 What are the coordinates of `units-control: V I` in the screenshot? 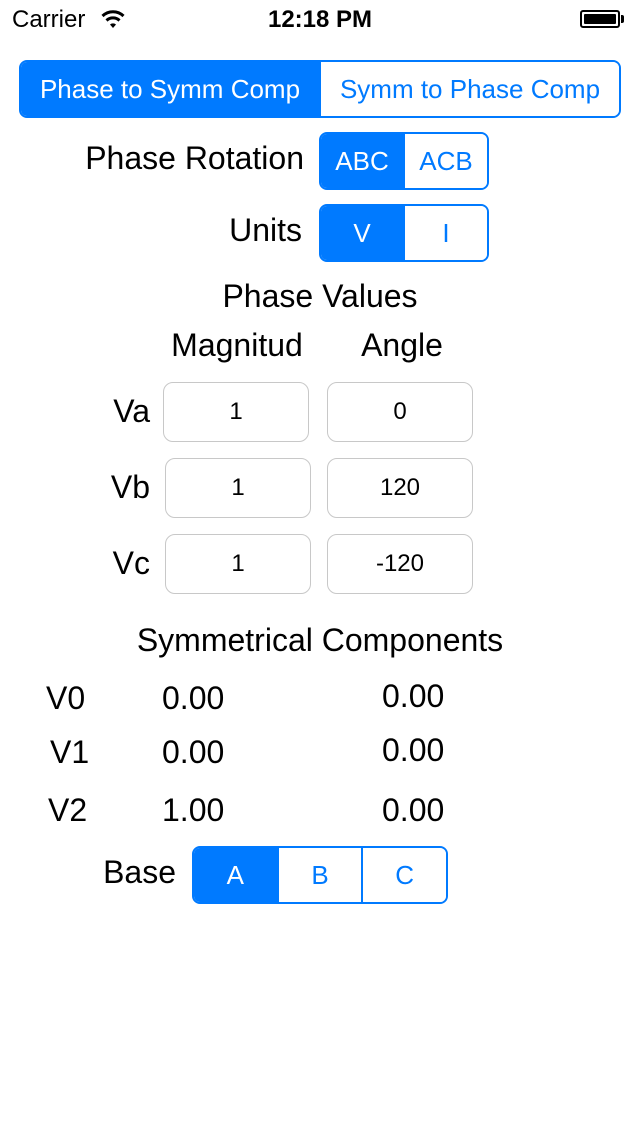 It's located at (404, 233).